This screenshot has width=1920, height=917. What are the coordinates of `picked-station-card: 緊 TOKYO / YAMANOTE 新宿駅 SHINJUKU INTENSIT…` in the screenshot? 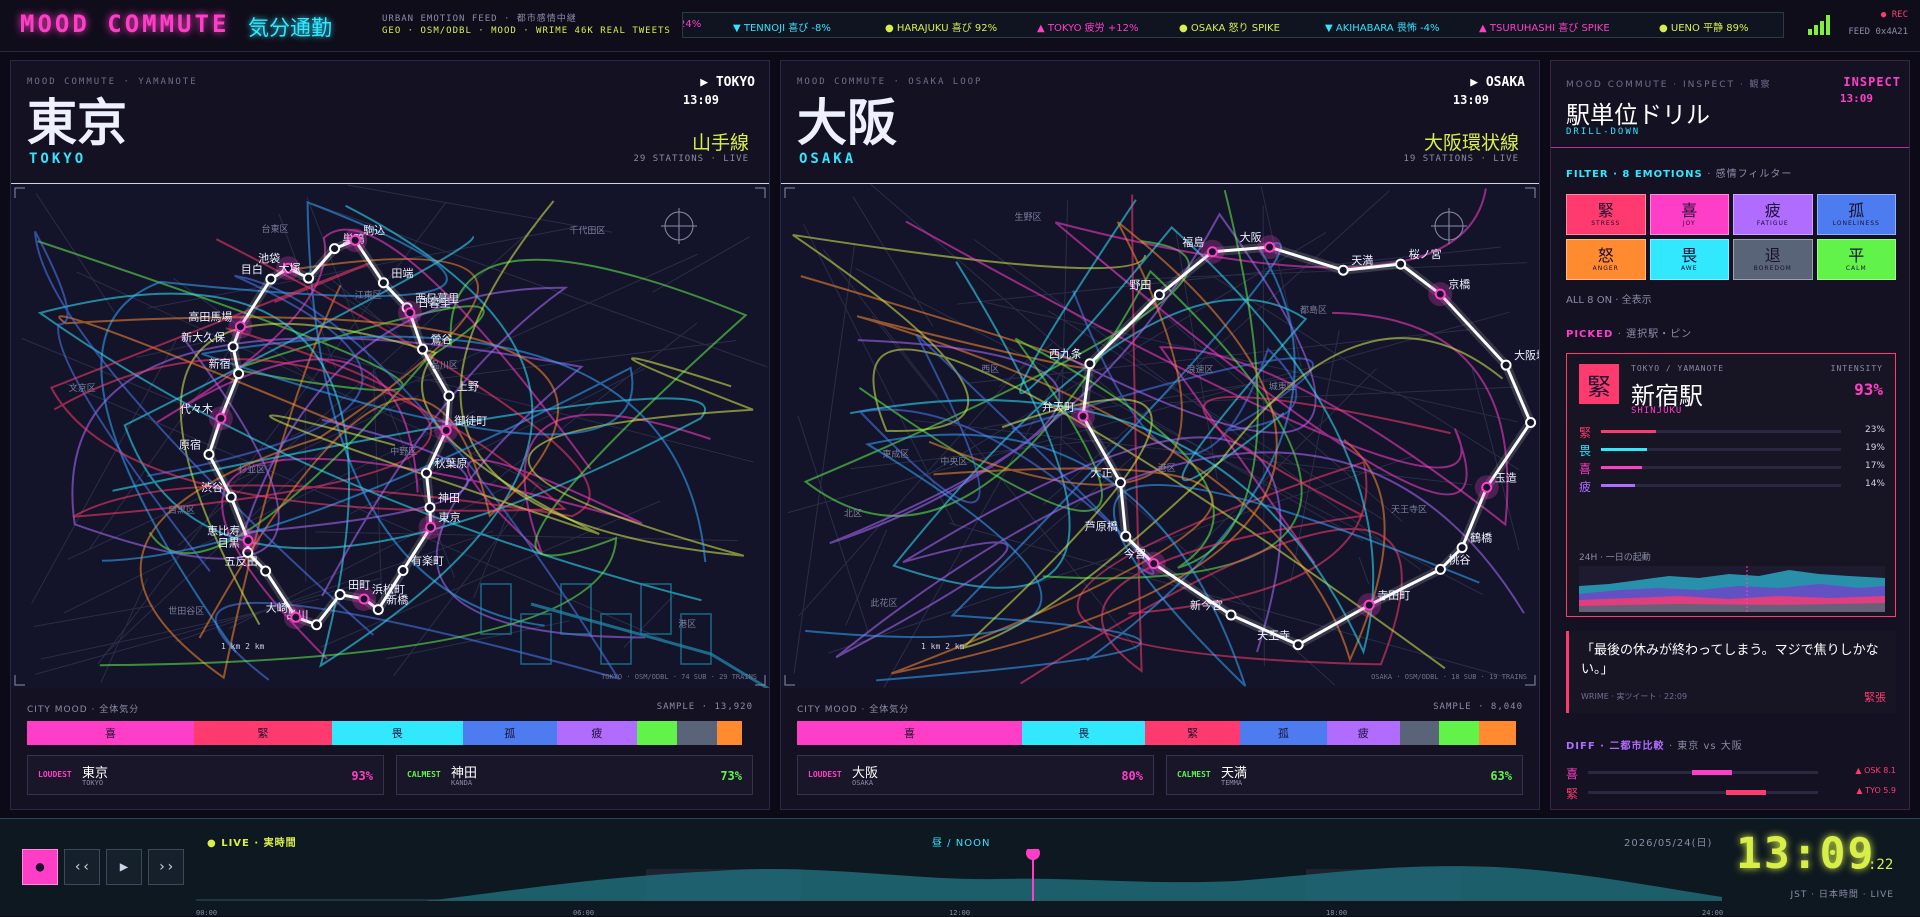 It's located at (1731, 485).